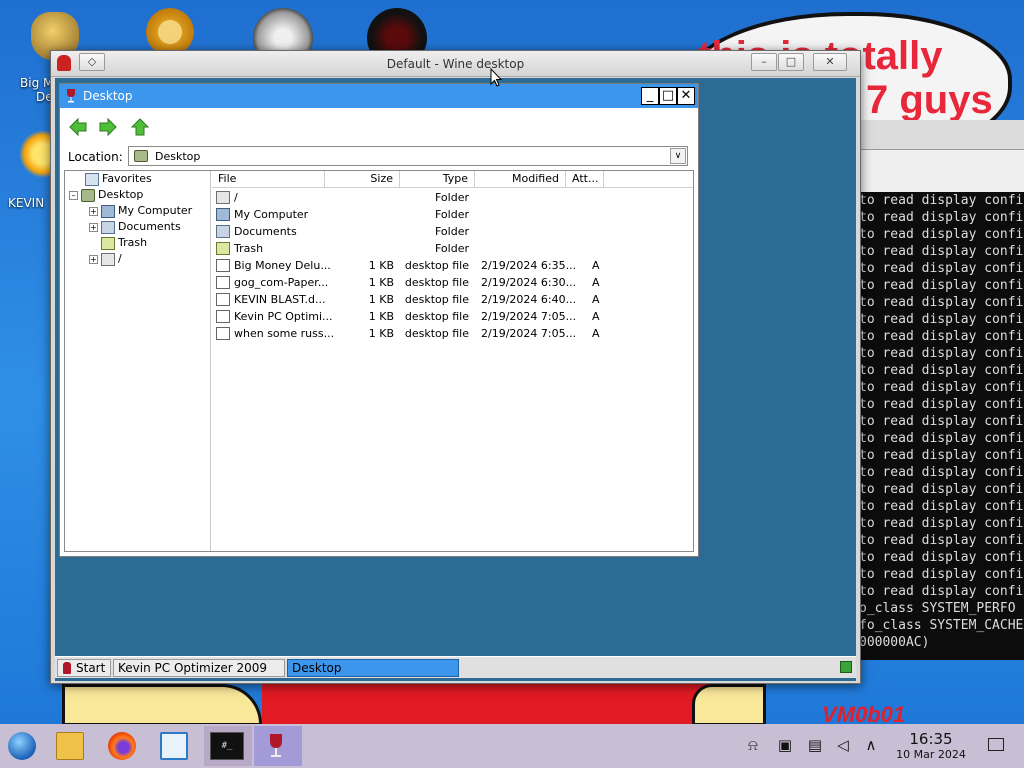 The image size is (1024, 768). I want to click on firefox-icon, so click(122, 746).